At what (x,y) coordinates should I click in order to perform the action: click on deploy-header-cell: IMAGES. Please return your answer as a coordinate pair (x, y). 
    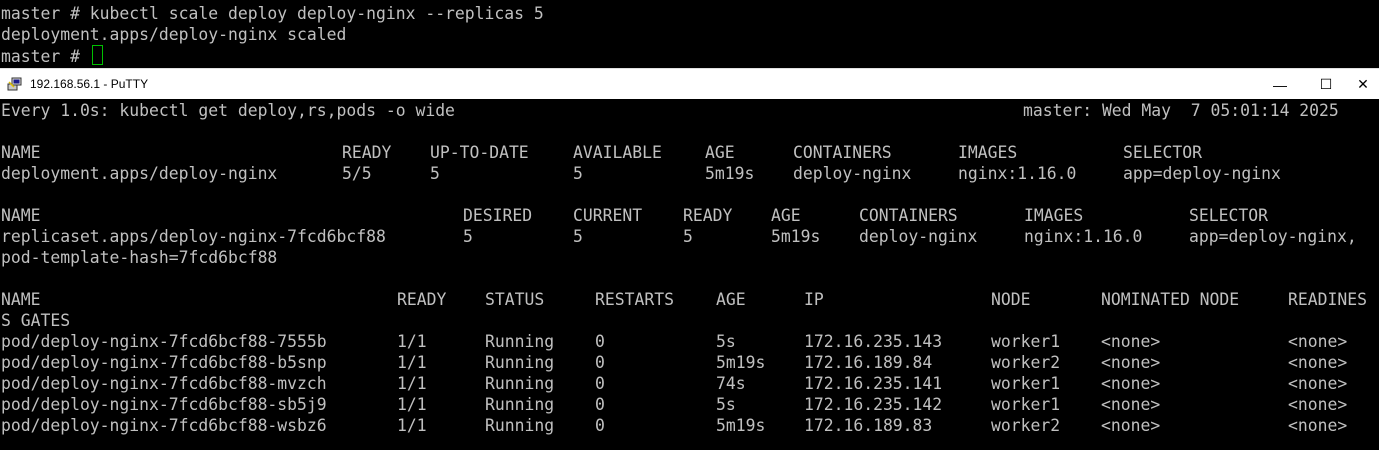
    Looking at the image, I should click on (988, 152).